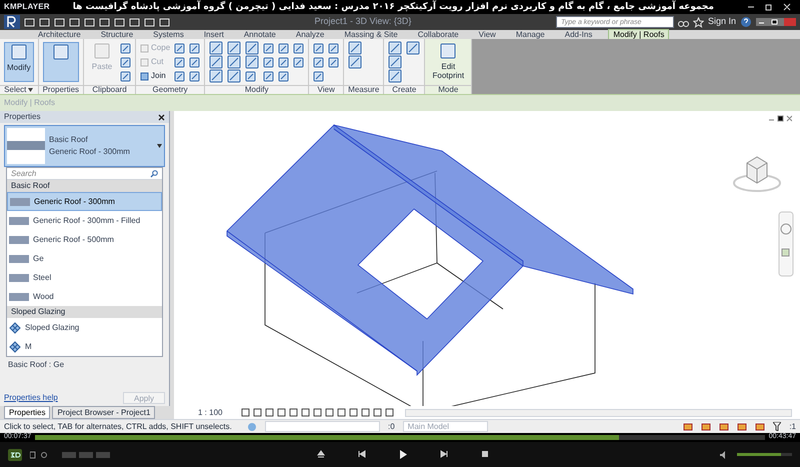 The width and height of the screenshot is (800, 467). What do you see at coordinates (438, 34) in the screenshot?
I see `ribbon-tab: Collaborate` at bounding box center [438, 34].